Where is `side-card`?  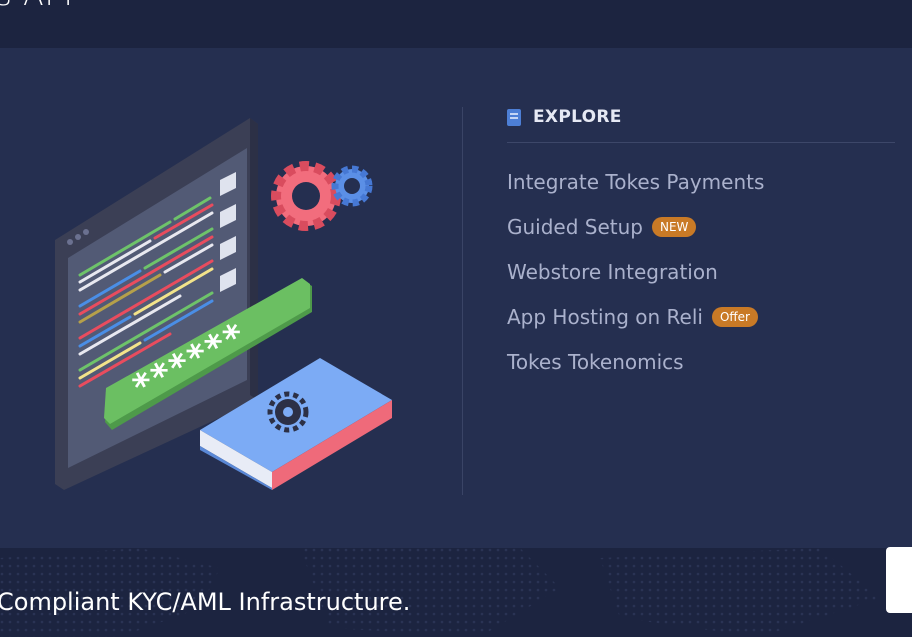
side-card is located at coordinates (899, 580).